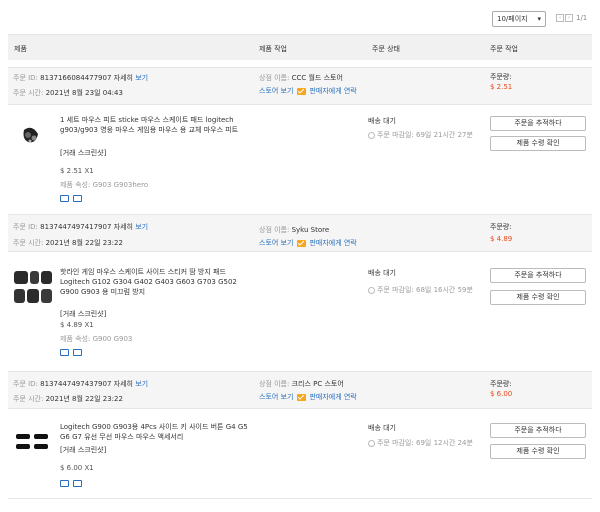  What do you see at coordinates (300, 47) in the screenshot?
I see `table-header: 제품 제품 작업 주문 상태 주문 작업` at bounding box center [300, 47].